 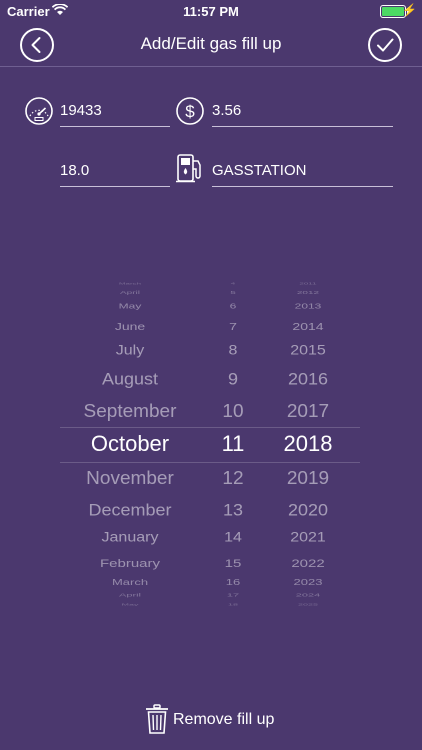 I want to click on picker-year: 2020, so click(x=308, y=510).